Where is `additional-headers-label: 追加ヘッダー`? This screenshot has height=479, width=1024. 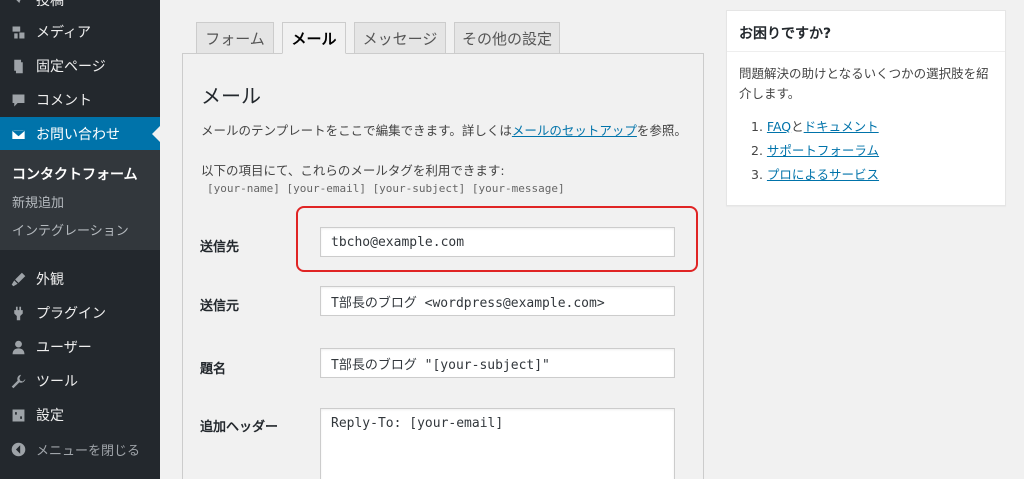 additional-headers-label: 追加ヘッダー is located at coordinates (239, 427).